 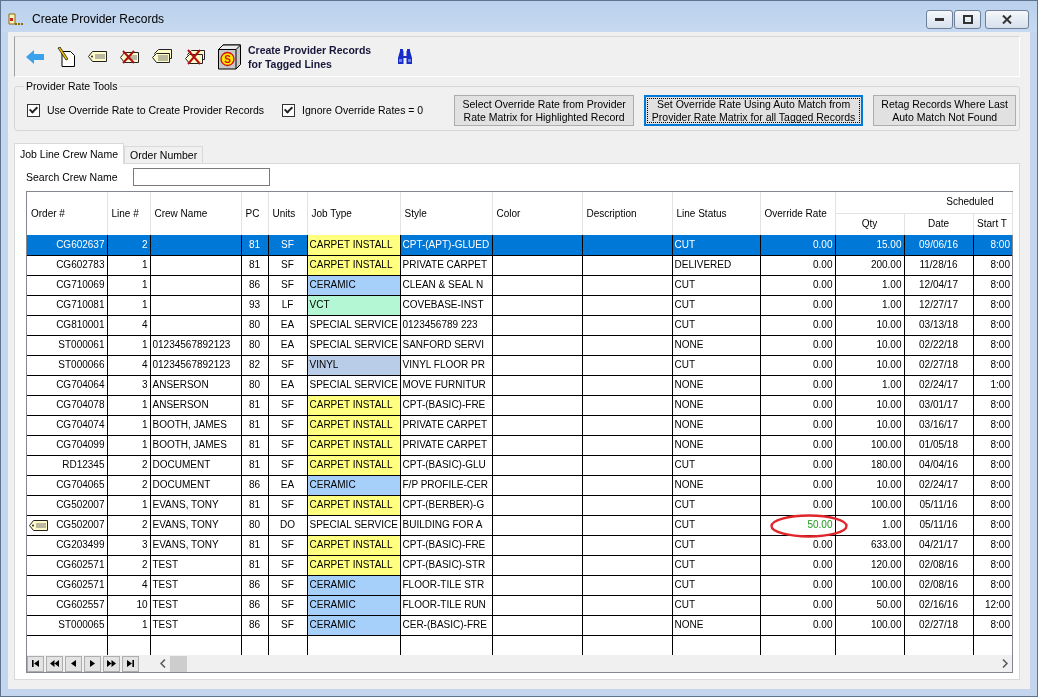 What do you see at coordinates (938, 425) in the screenshot?
I see `table-cell: 03/16/17` at bounding box center [938, 425].